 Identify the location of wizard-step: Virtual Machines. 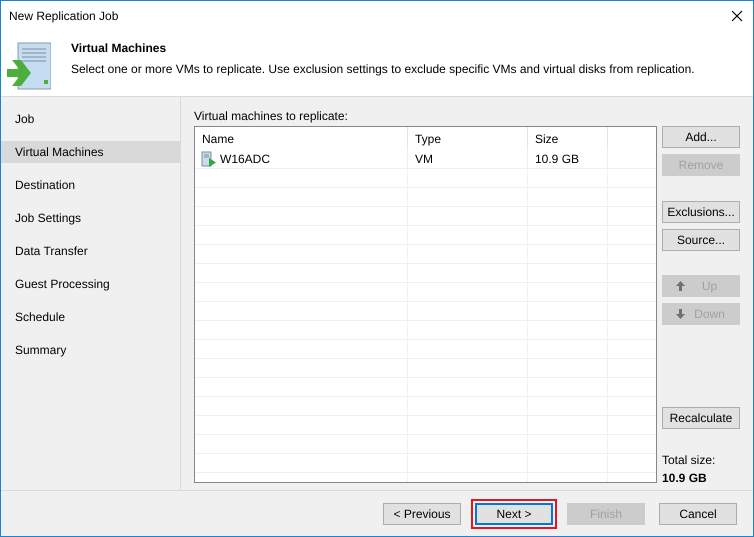
(90, 152).